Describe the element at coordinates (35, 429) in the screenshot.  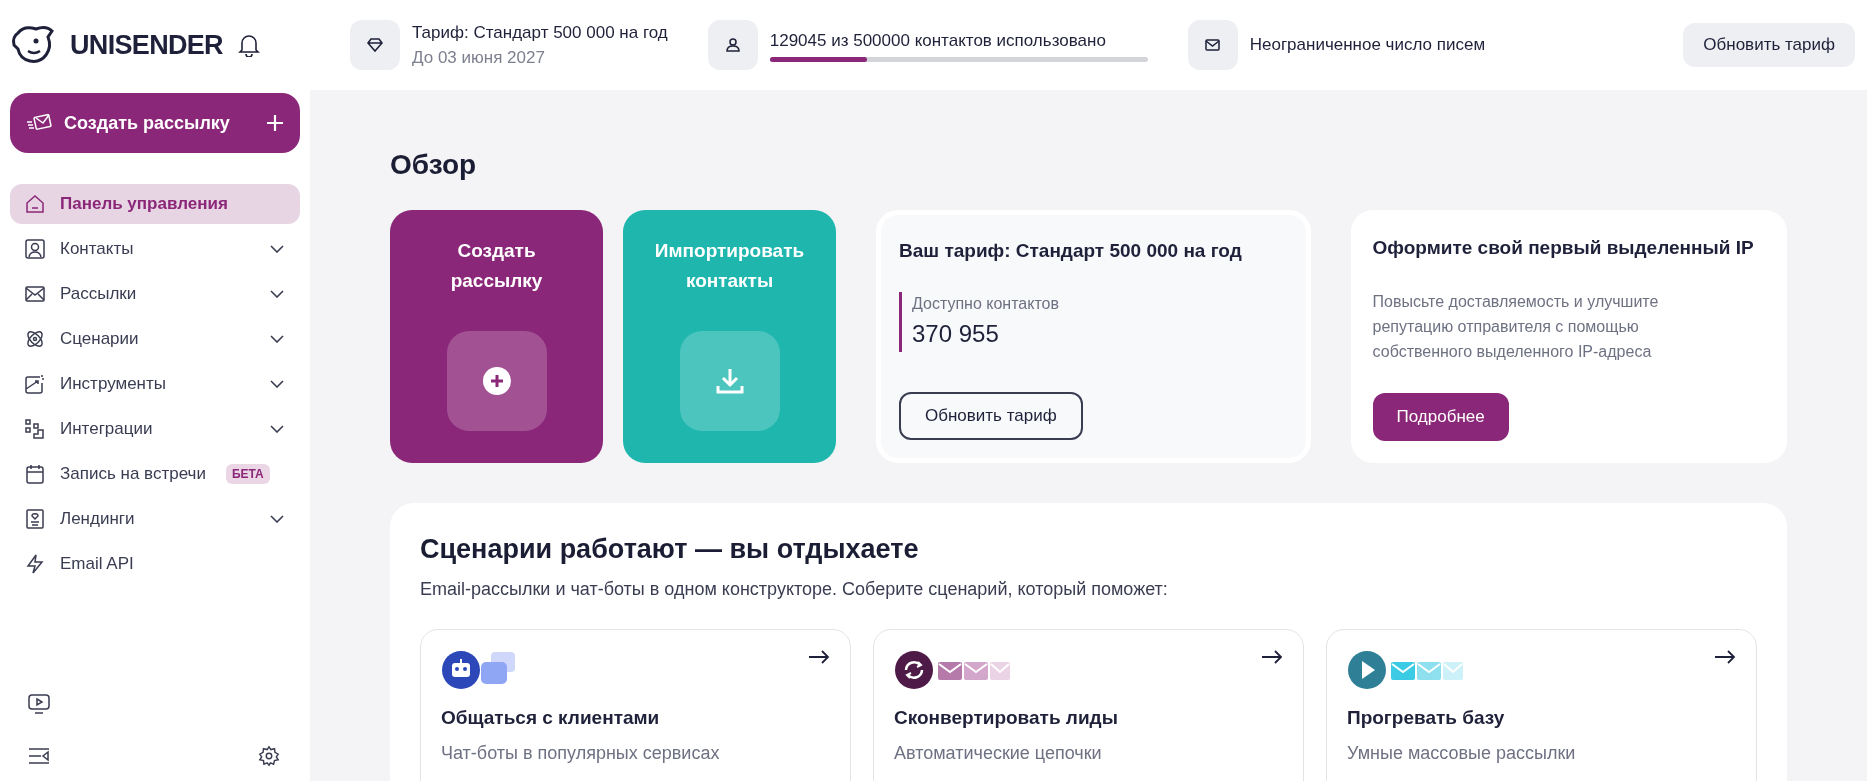
I see `integrations-icon` at that location.